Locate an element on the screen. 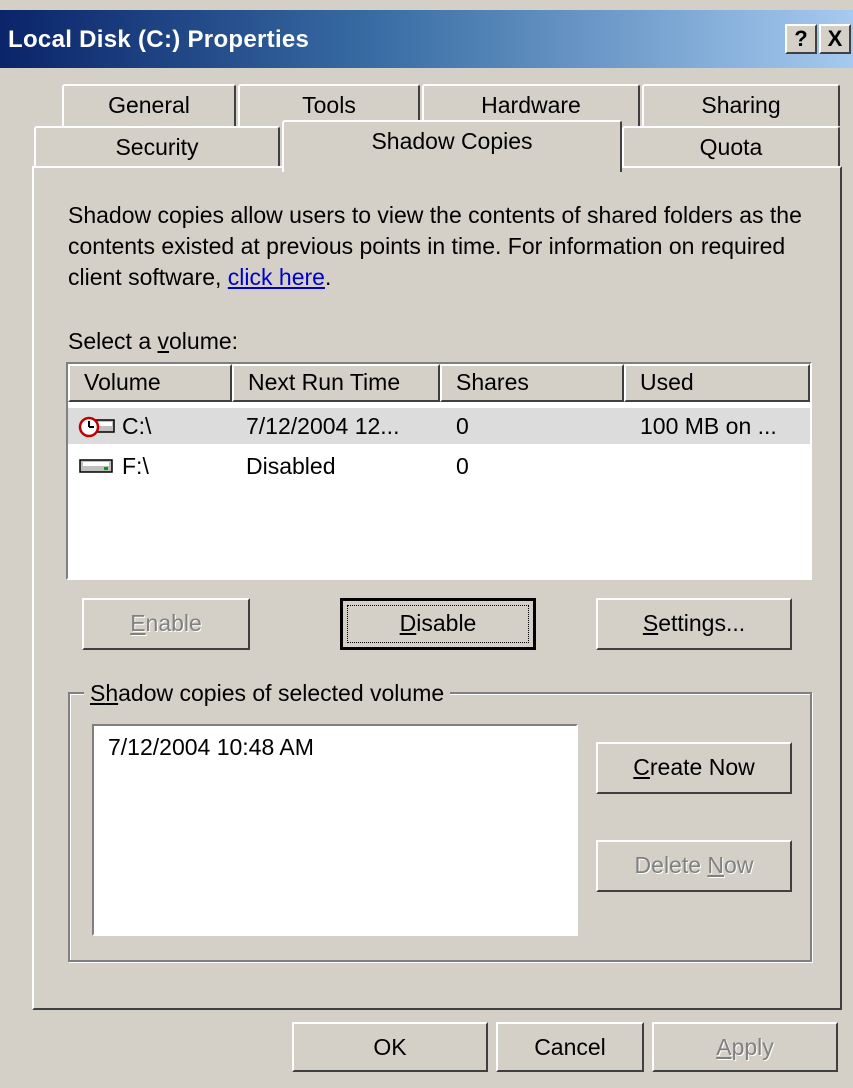  close-button: X is located at coordinates (835, 39).